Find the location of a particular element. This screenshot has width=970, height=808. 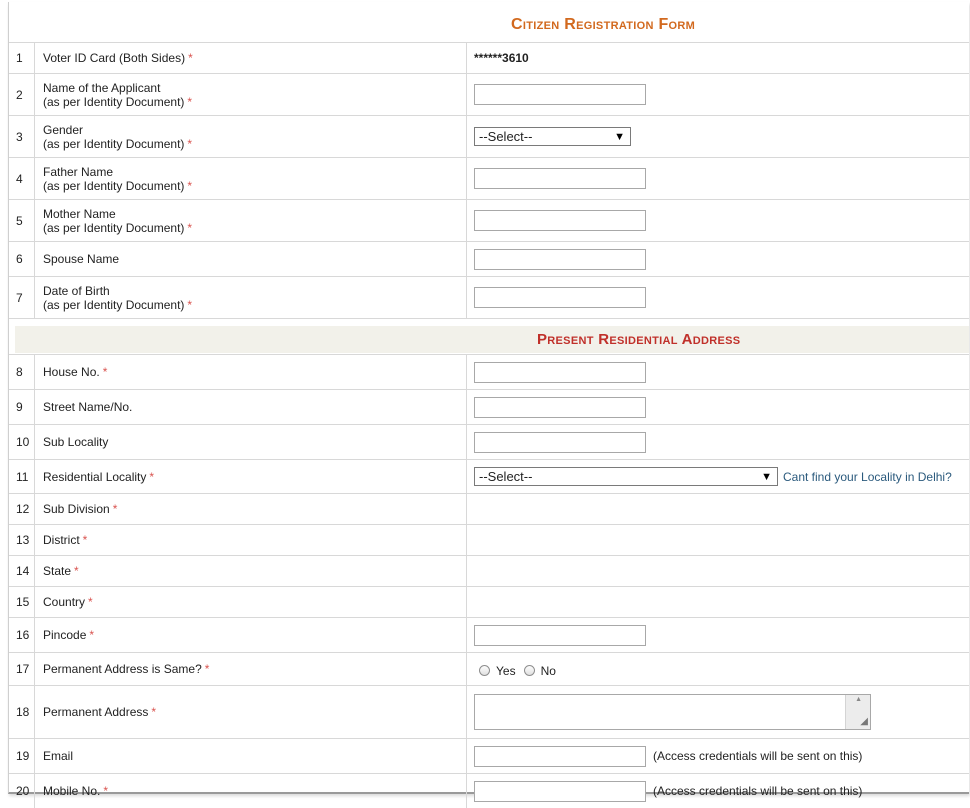

field-label: Pincode is located at coordinates (65, 635).